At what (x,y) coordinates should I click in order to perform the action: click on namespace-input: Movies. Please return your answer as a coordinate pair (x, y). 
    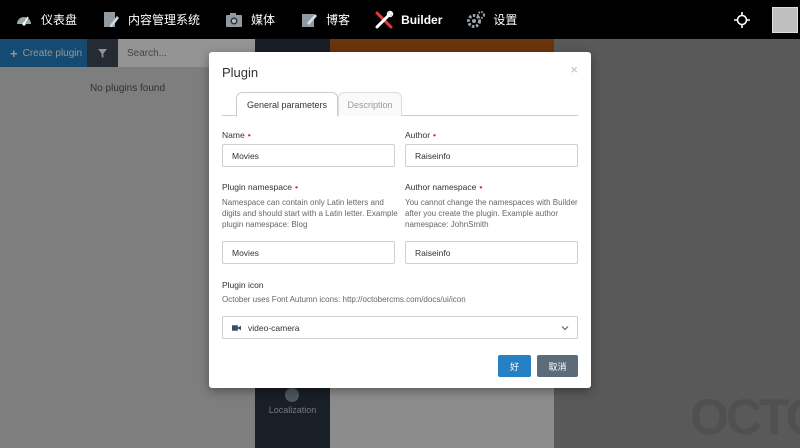
    Looking at the image, I should click on (308, 252).